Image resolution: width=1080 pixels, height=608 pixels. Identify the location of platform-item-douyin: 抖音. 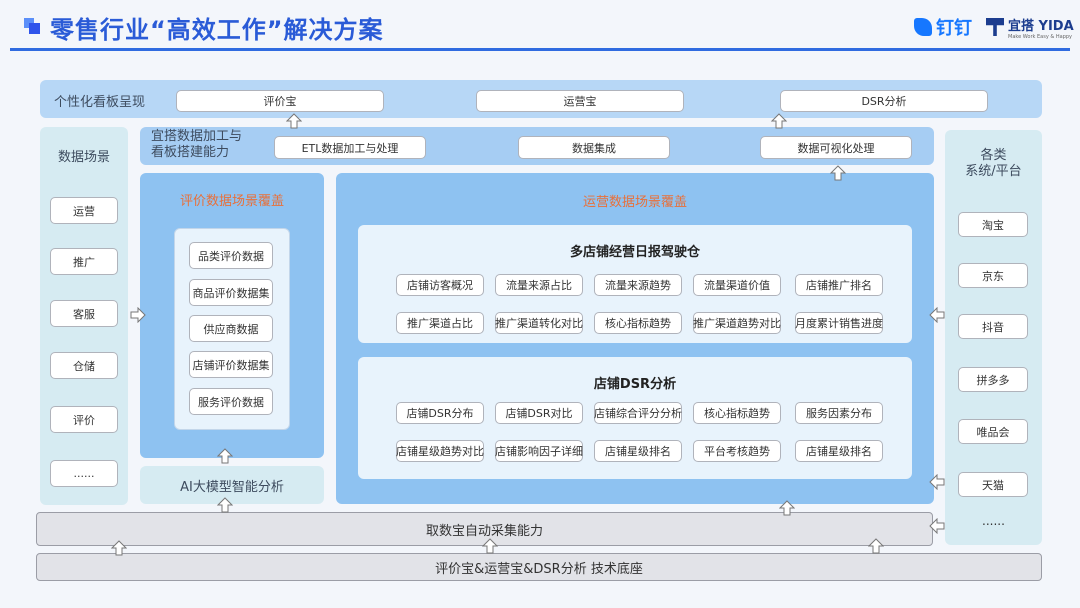
(993, 326).